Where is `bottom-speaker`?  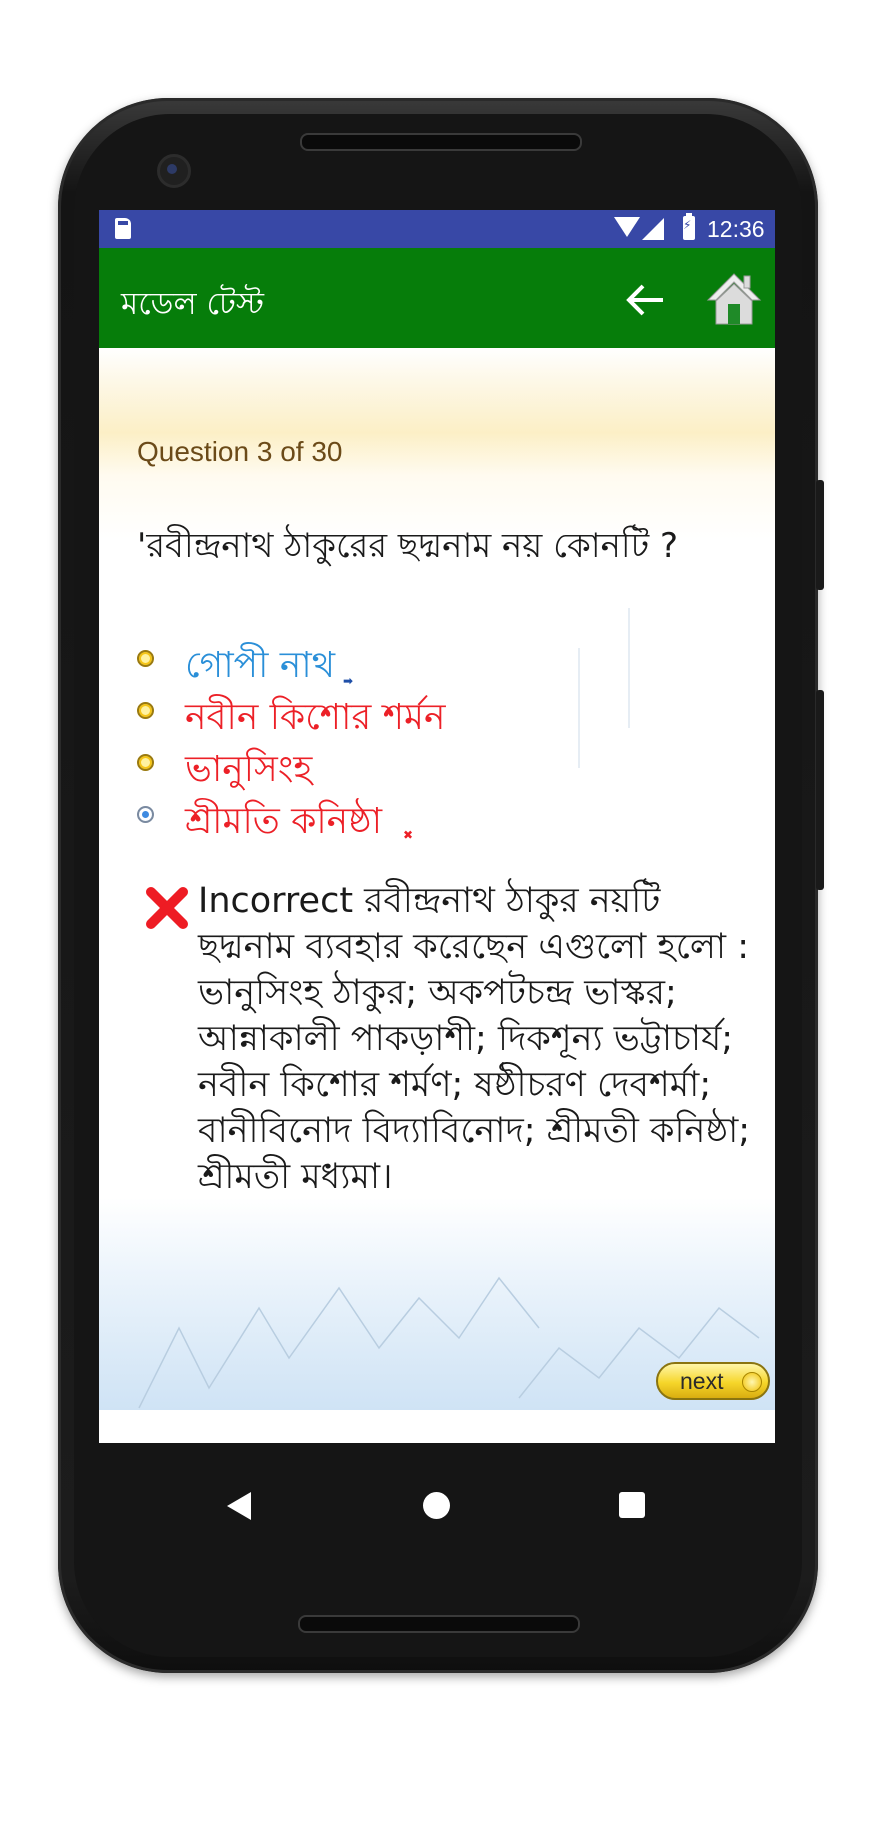
bottom-speaker is located at coordinates (439, 1624).